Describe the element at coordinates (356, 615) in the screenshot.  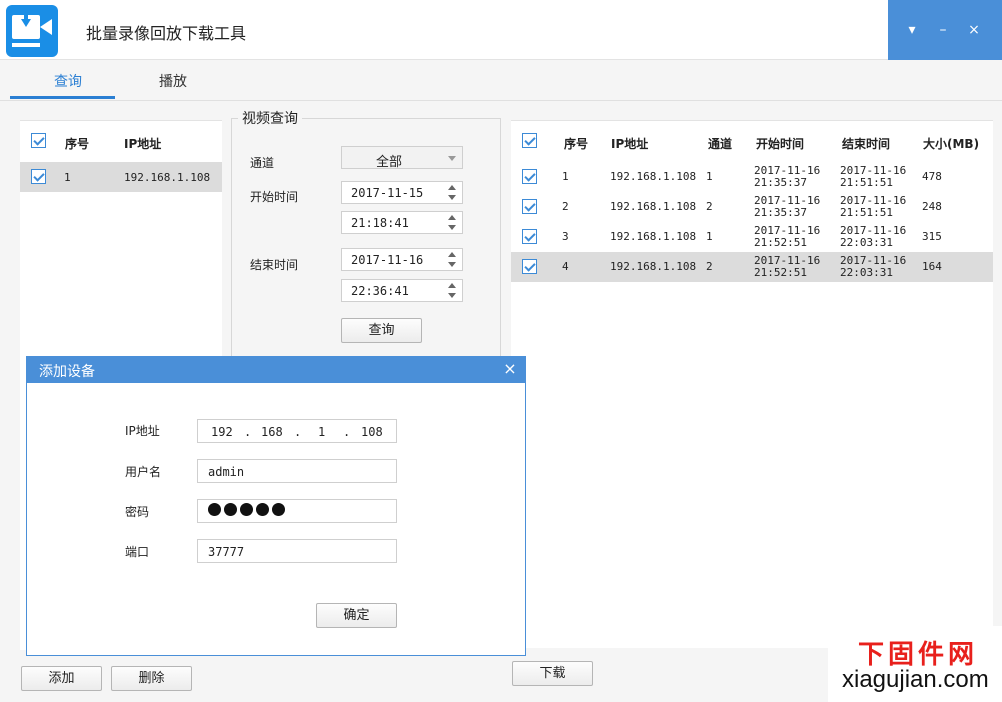
I see `confirm-button: 确定` at that location.